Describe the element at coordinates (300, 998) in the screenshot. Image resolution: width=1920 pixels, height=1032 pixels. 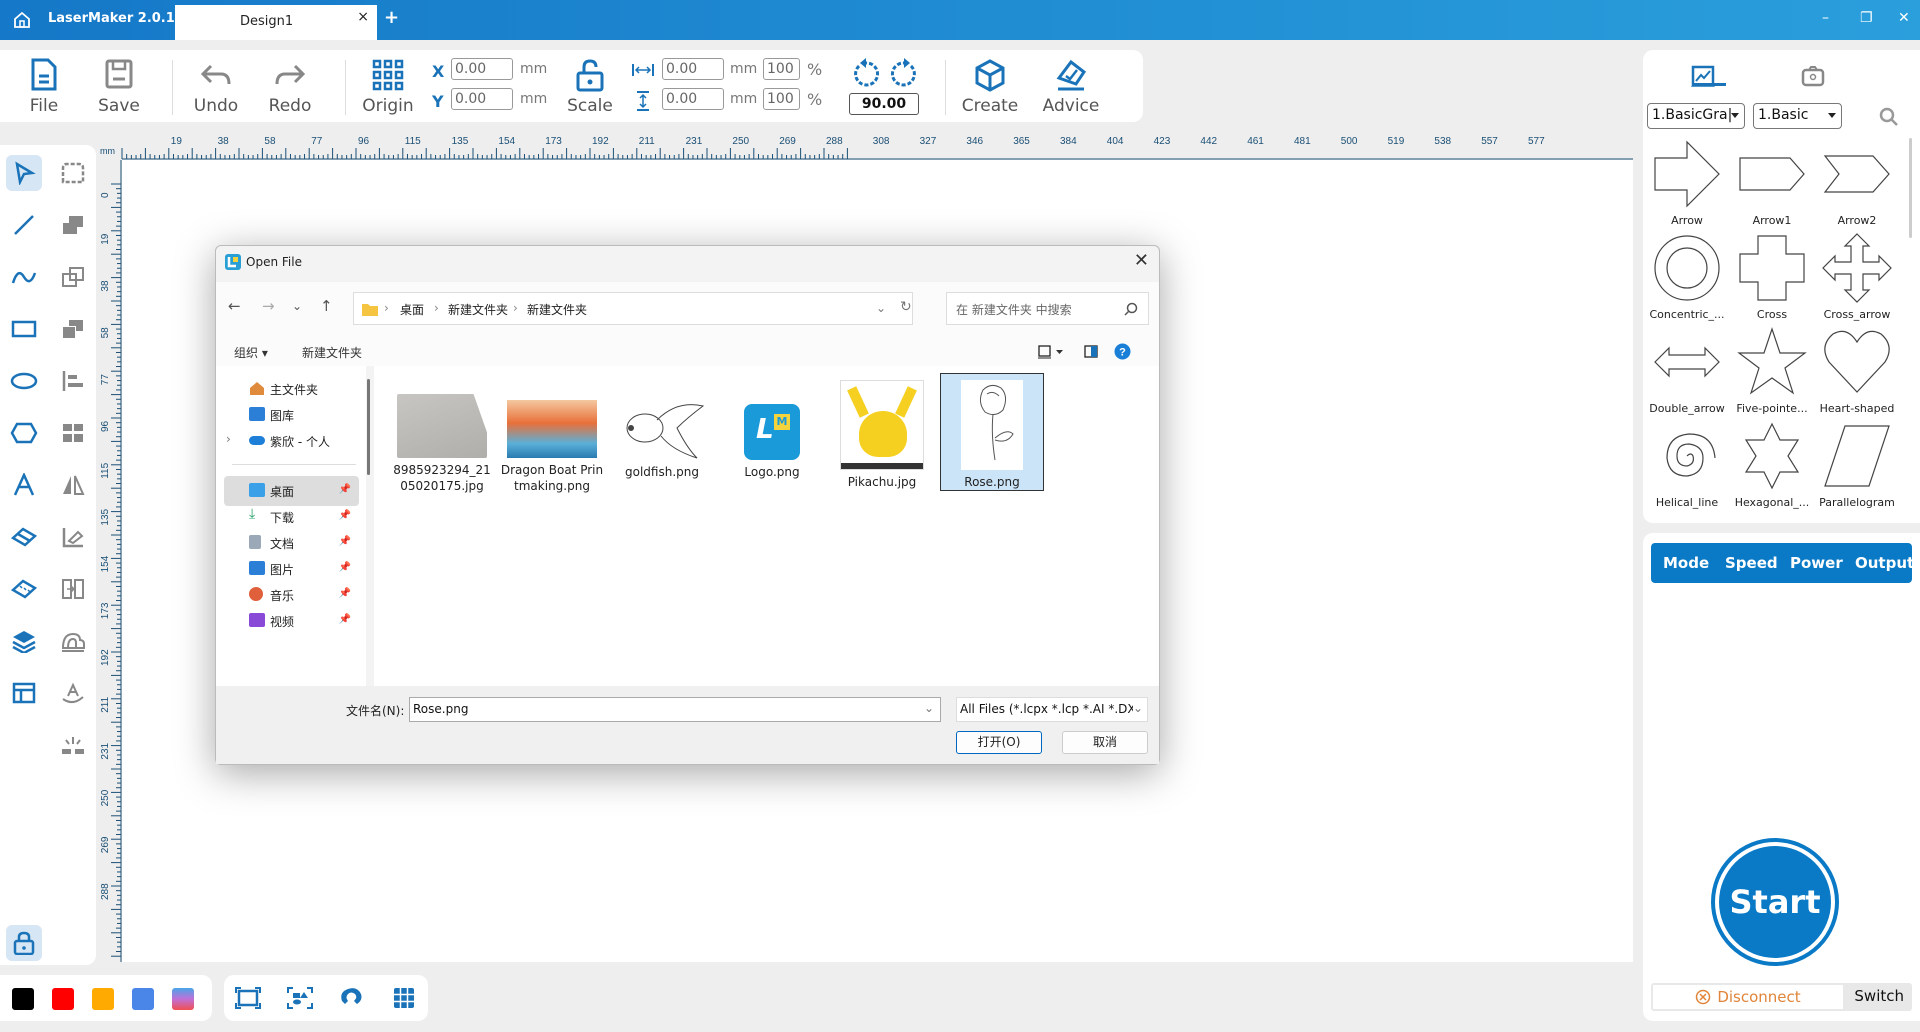
I see `select-frame-button` at that location.